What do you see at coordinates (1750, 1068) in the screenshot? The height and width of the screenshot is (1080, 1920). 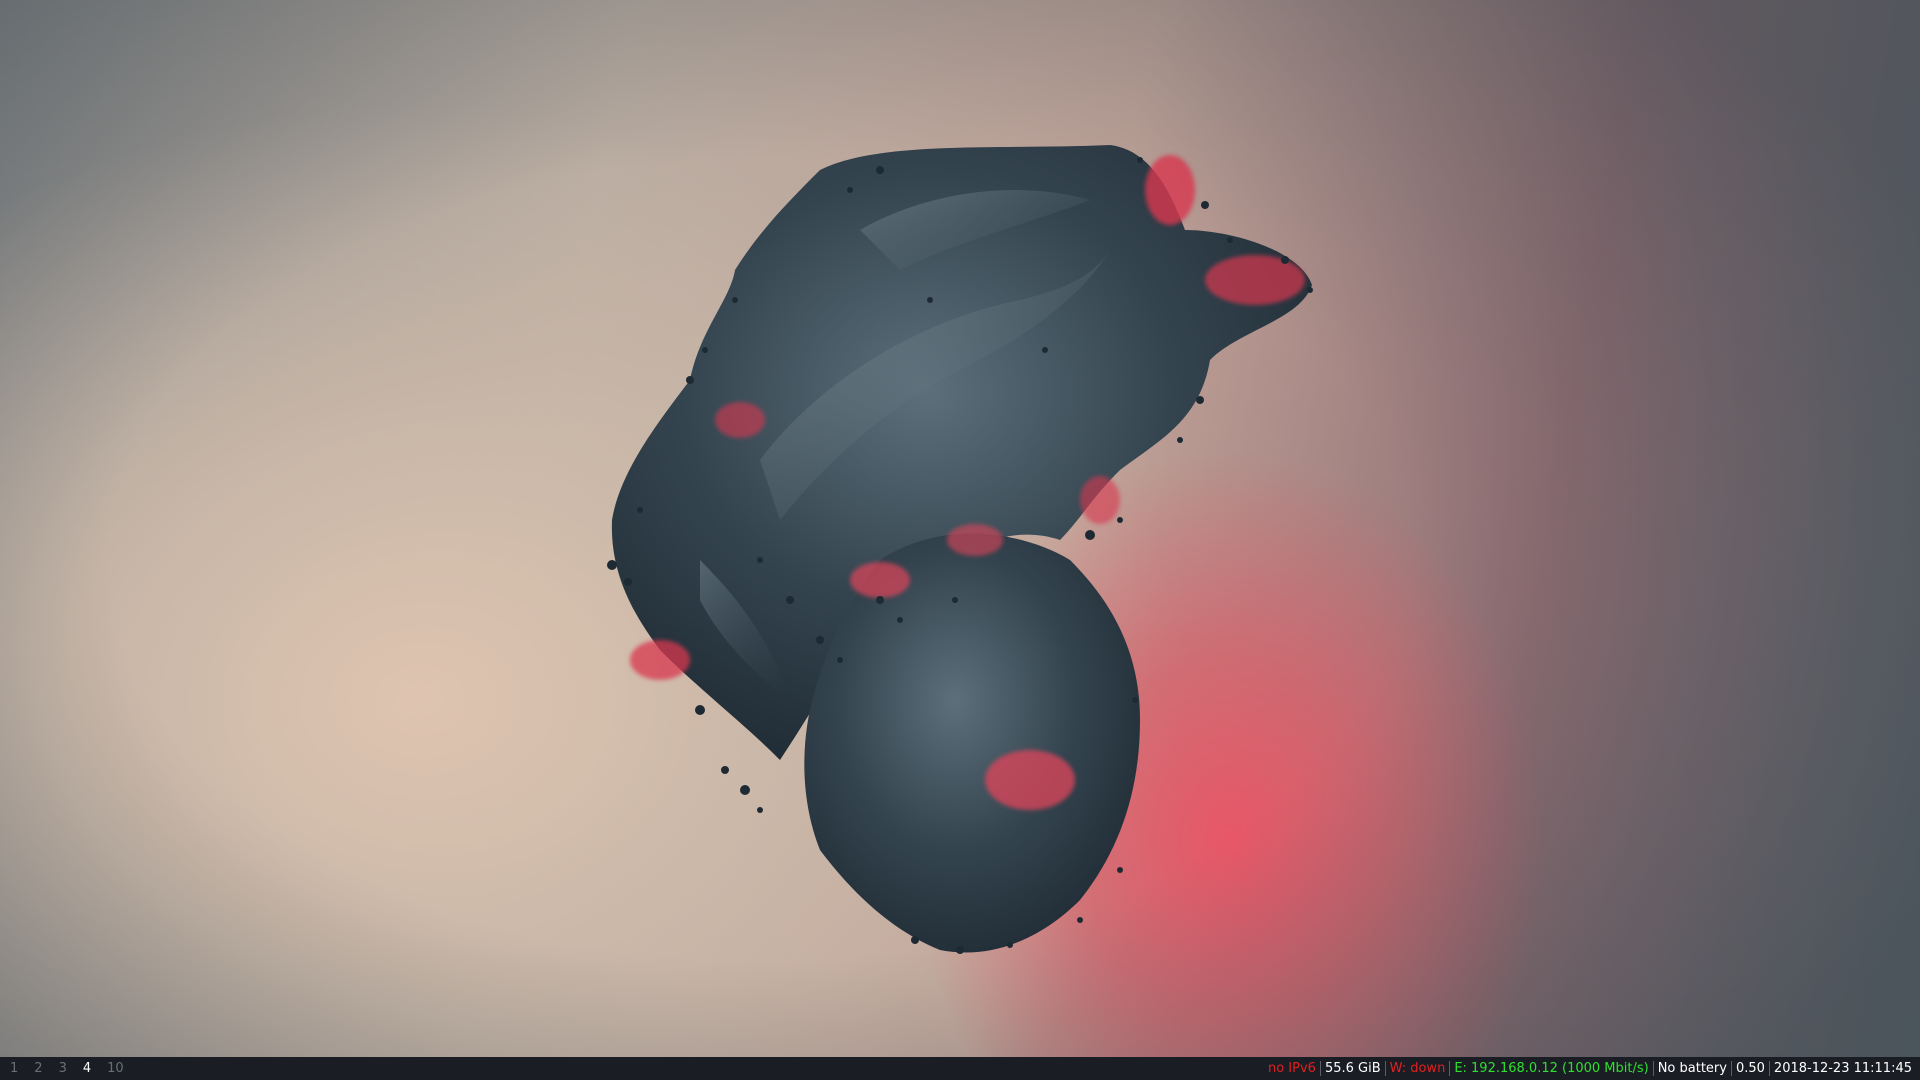 I see `load-status: 0.50` at bounding box center [1750, 1068].